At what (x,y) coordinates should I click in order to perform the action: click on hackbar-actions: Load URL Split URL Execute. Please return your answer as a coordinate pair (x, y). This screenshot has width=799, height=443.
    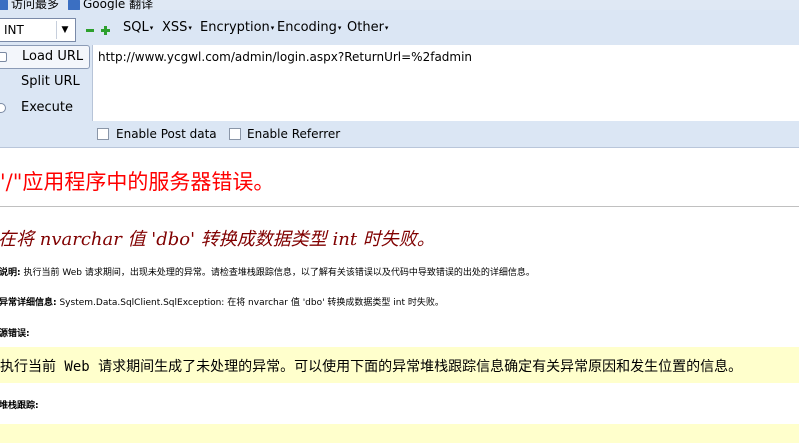
    Looking at the image, I should click on (46, 83).